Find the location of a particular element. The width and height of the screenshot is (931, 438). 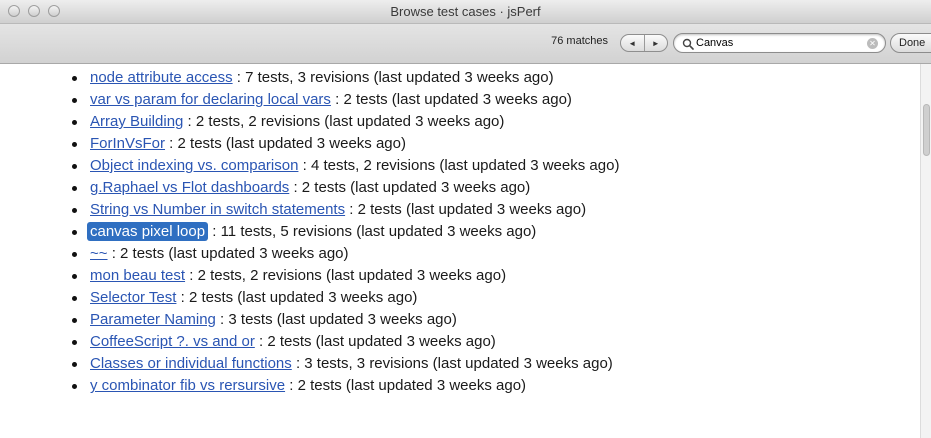

done-button: Done is located at coordinates (910, 43).